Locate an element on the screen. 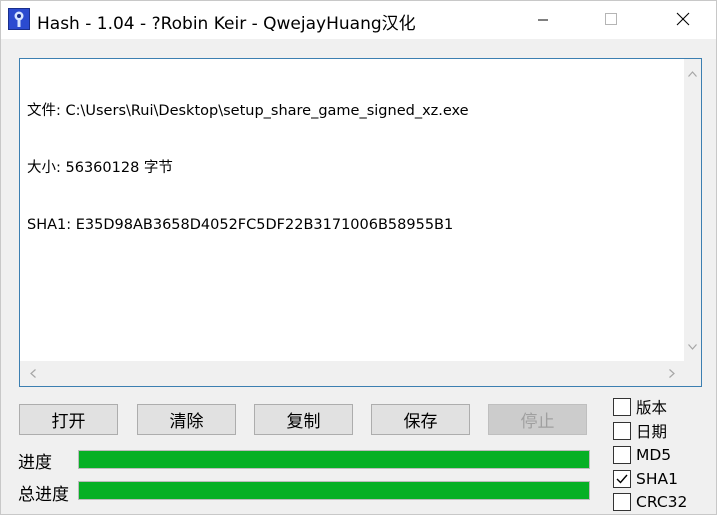 The height and width of the screenshot is (515, 717). result-line-size: 大小: 56360128 字节 is located at coordinates (100, 168).